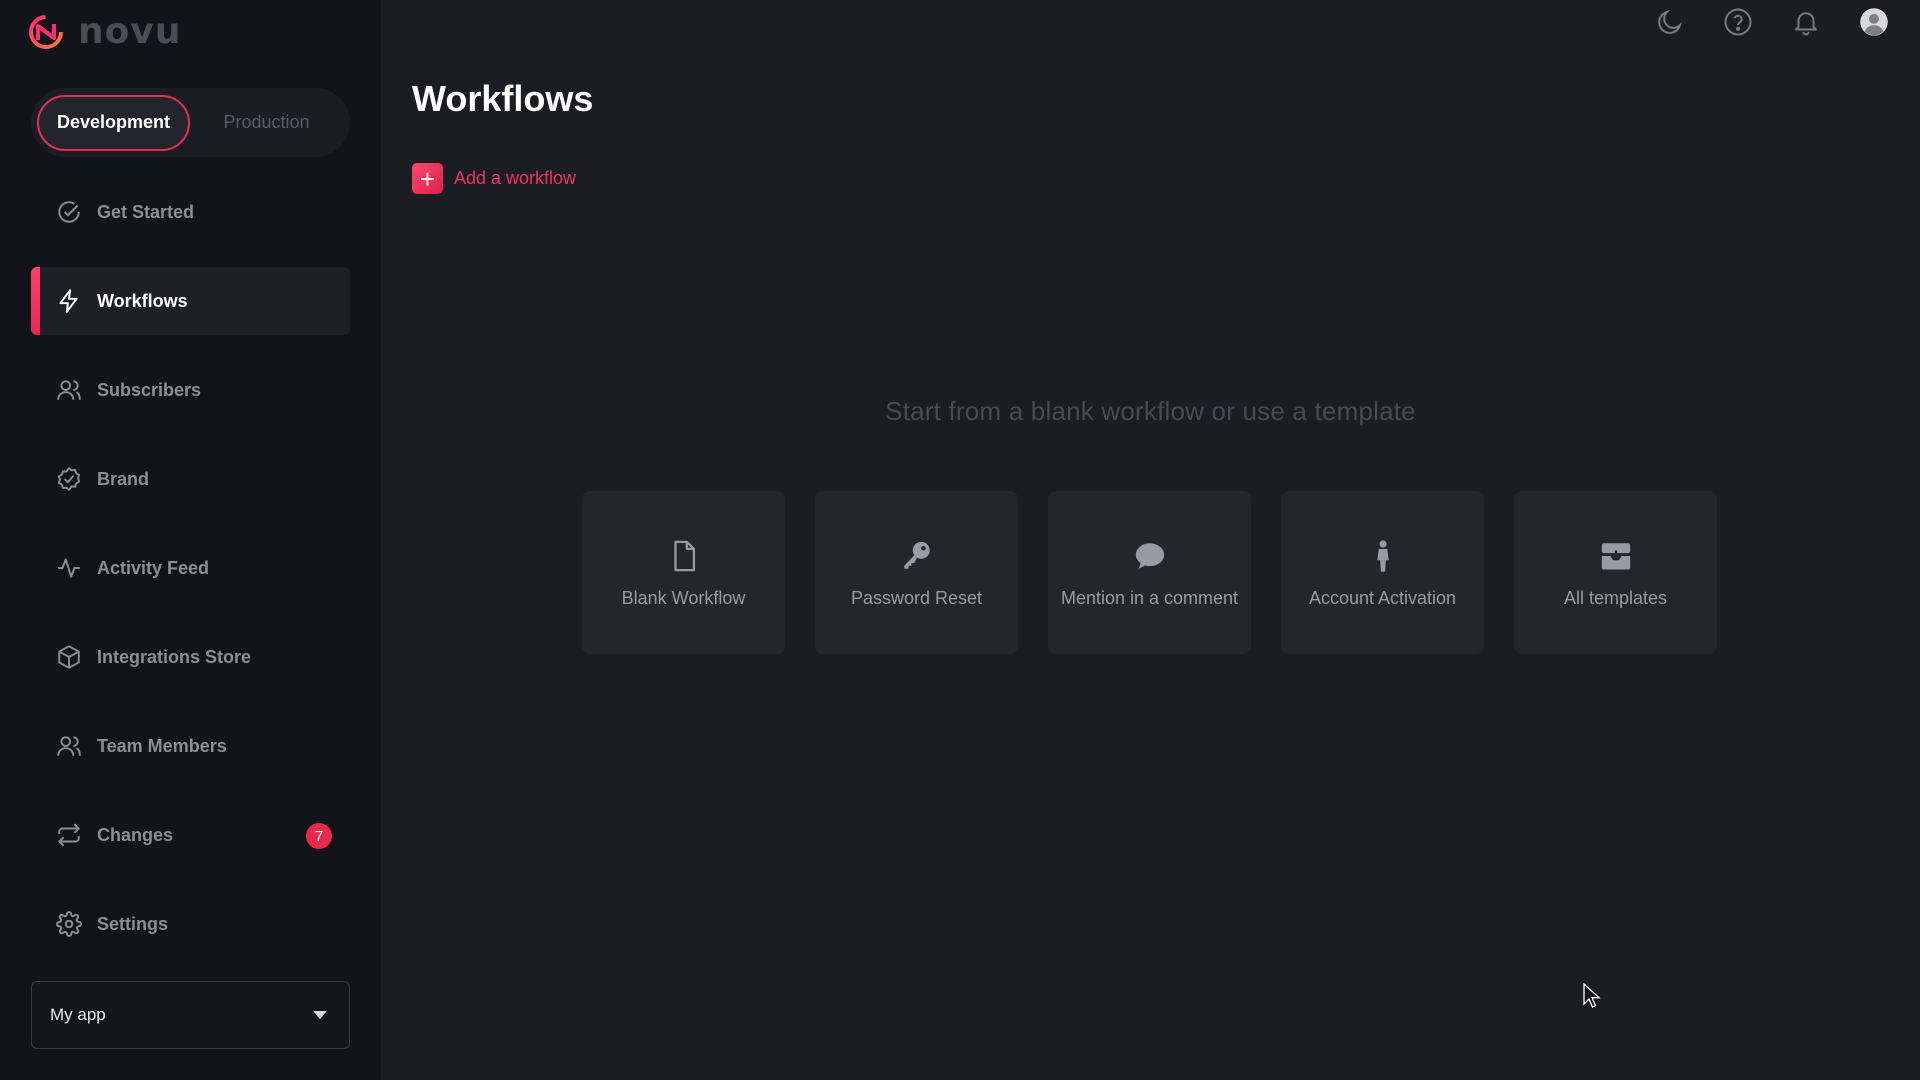 Image resolution: width=1920 pixels, height=1080 pixels. I want to click on add-workflow-button: + Add a workflow, so click(494, 178).